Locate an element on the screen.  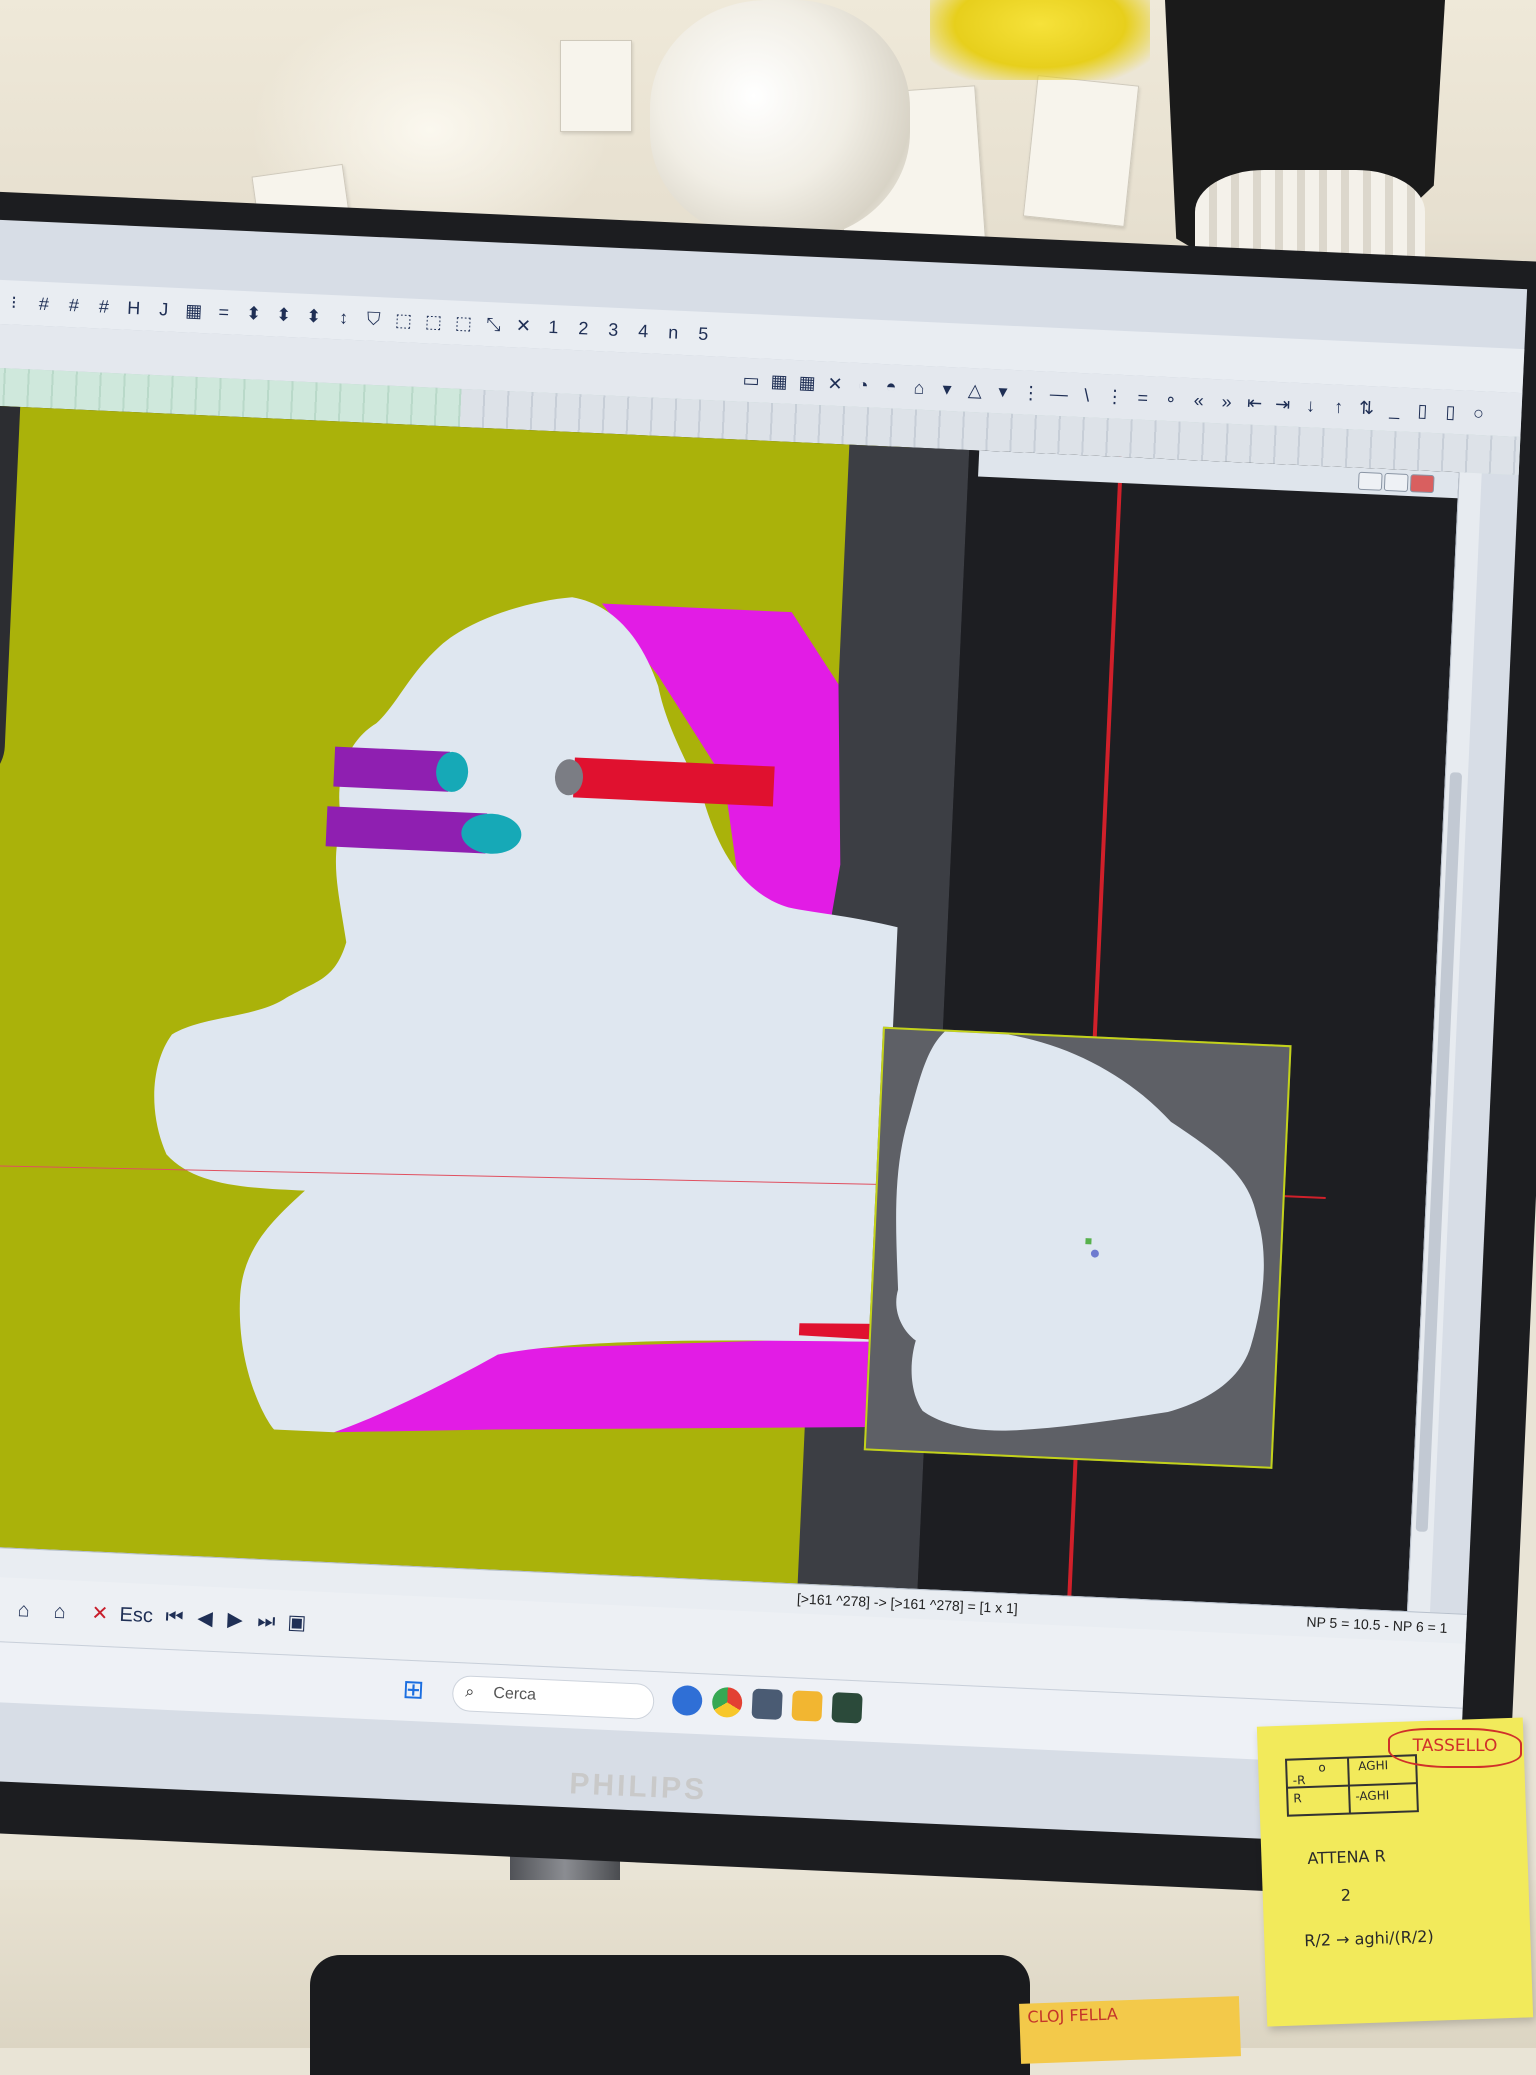
yellow-textile-sample is located at coordinates (1040, 40).